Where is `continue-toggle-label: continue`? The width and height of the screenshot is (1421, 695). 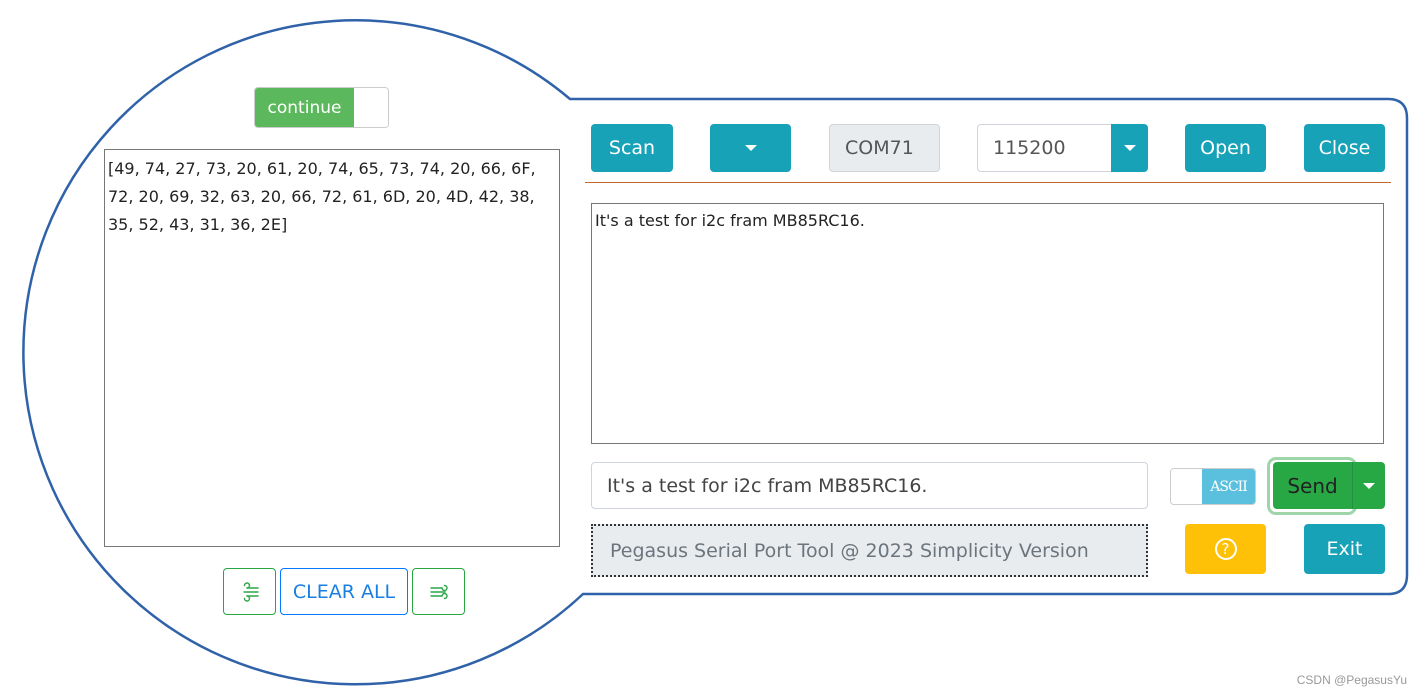
continue-toggle-label: continue is located at coordinates (304, 107).